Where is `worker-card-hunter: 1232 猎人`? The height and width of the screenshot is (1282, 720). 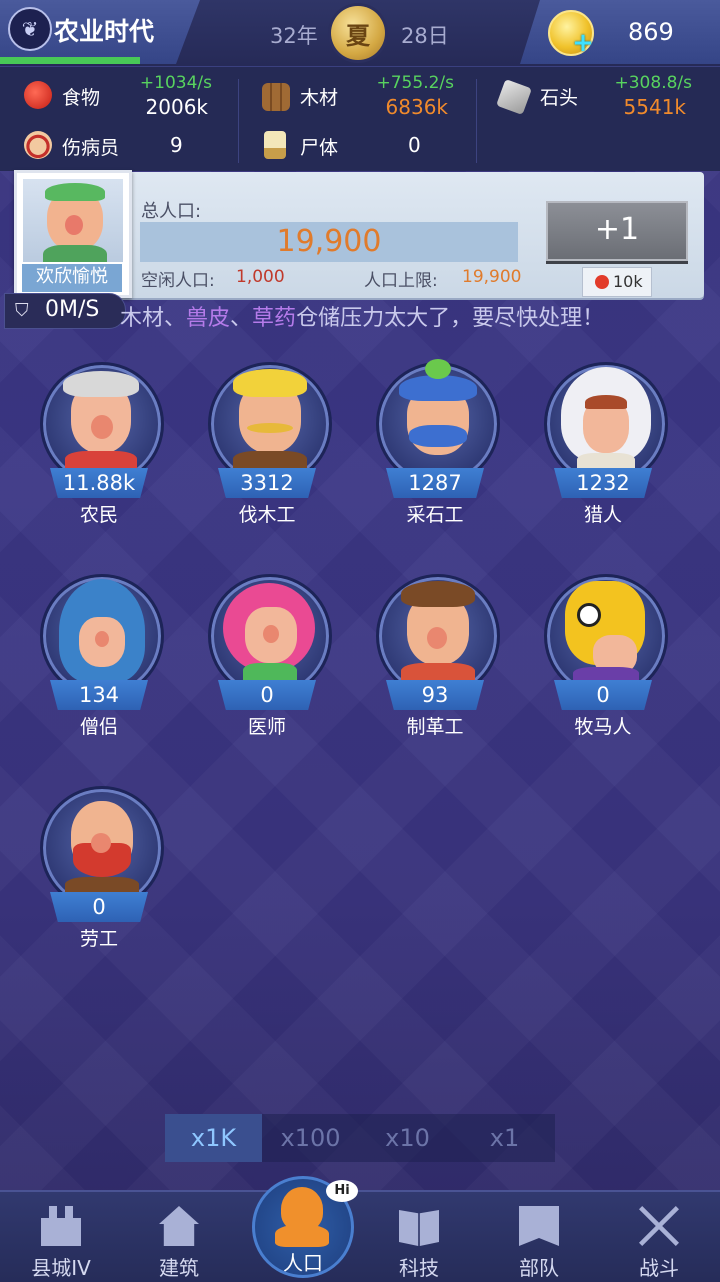
worker-card-hunter: 1232 猎人 is located at coordinates (605, 432).